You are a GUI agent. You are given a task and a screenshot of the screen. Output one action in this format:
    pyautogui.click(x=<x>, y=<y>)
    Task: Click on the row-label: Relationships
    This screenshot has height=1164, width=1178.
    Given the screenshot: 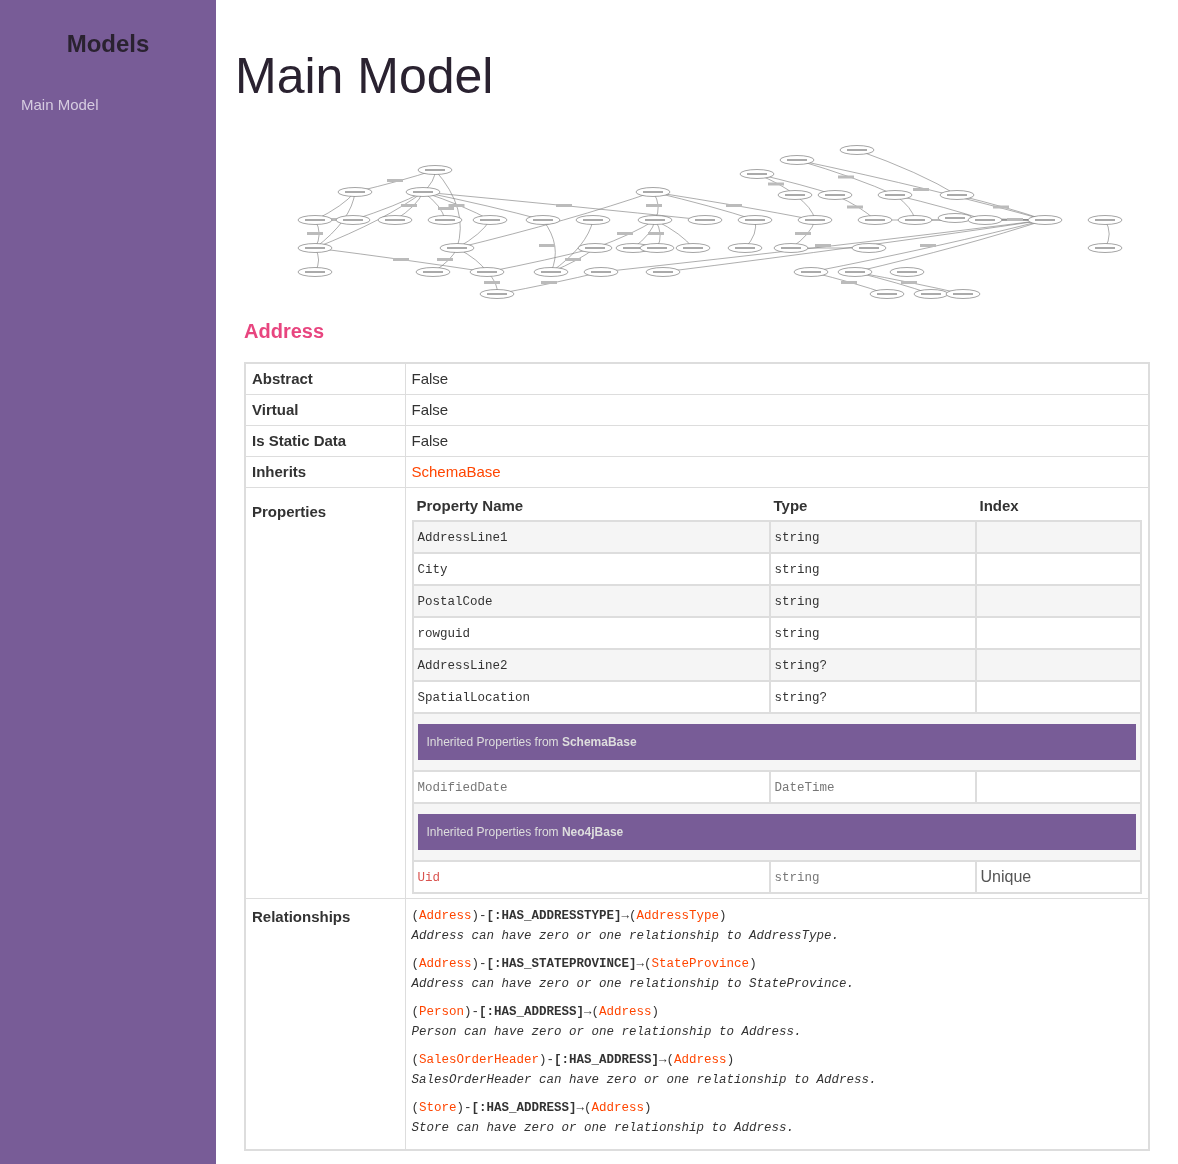 What is the action you would take?
    pyautogui.click(x=301, y=916)
    